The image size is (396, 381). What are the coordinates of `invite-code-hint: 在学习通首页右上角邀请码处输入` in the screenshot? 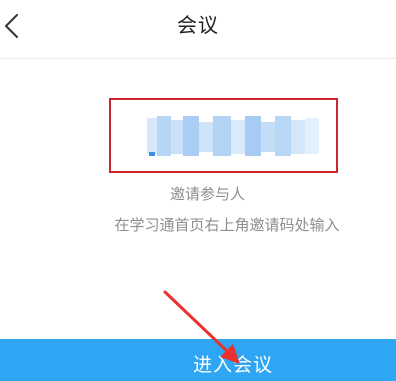 It's located at (227, 225).